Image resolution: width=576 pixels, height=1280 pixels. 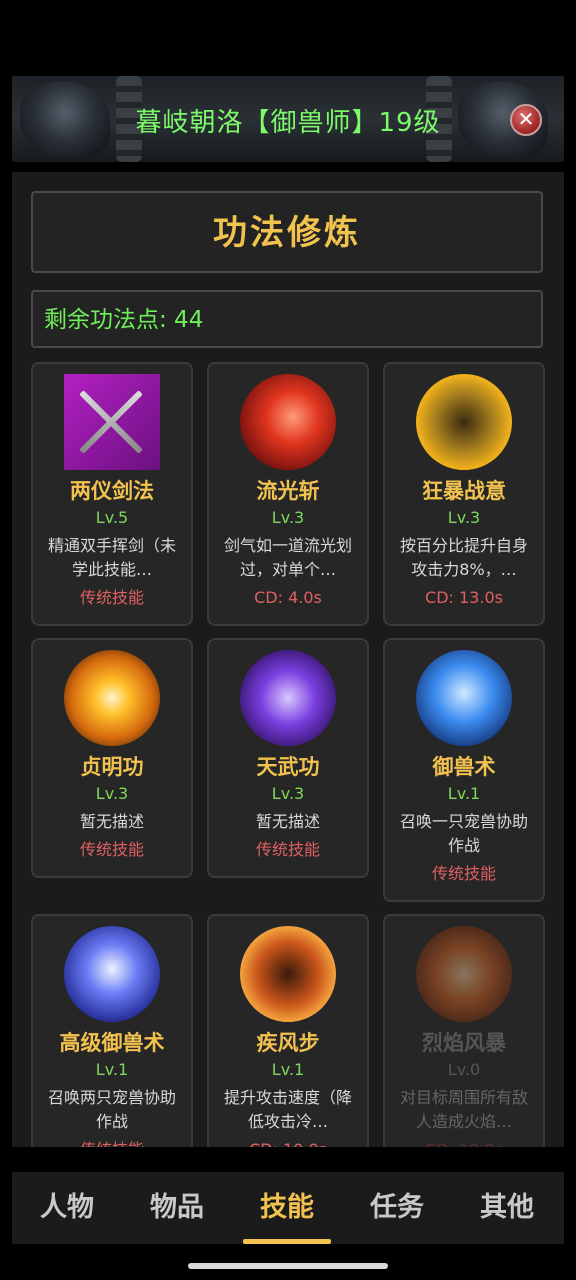 I want to click on skill-card: 狂暴战意 Lv.3 按百分比提升自身攻击力8%，… CD: 13.0s, so click(x=464, y=494).